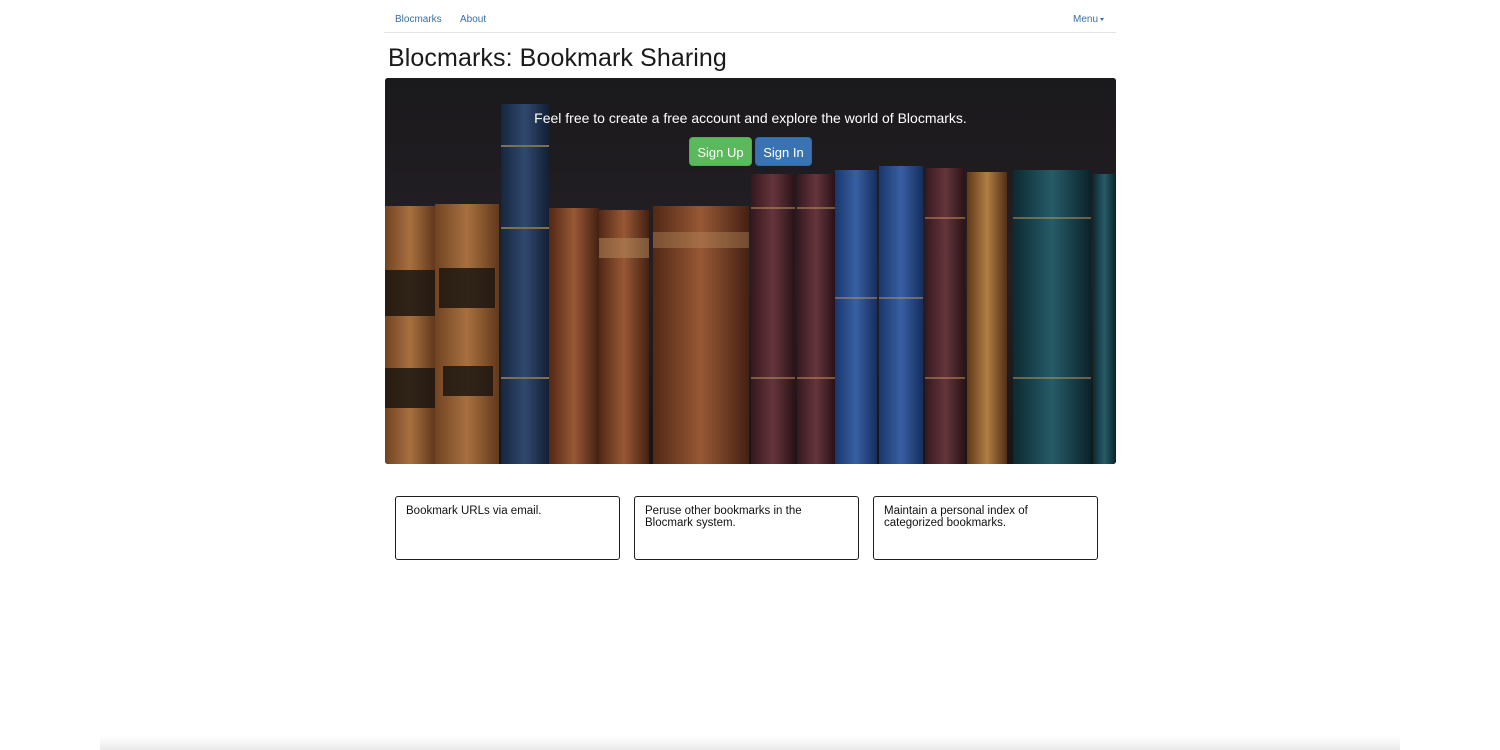 This screenshot has width=1500, height=750. What do you see at coordinates (418, 19) in the screenshot?
I see `nav-brand-link: Blocmarks` at bounding box center [418, 19].